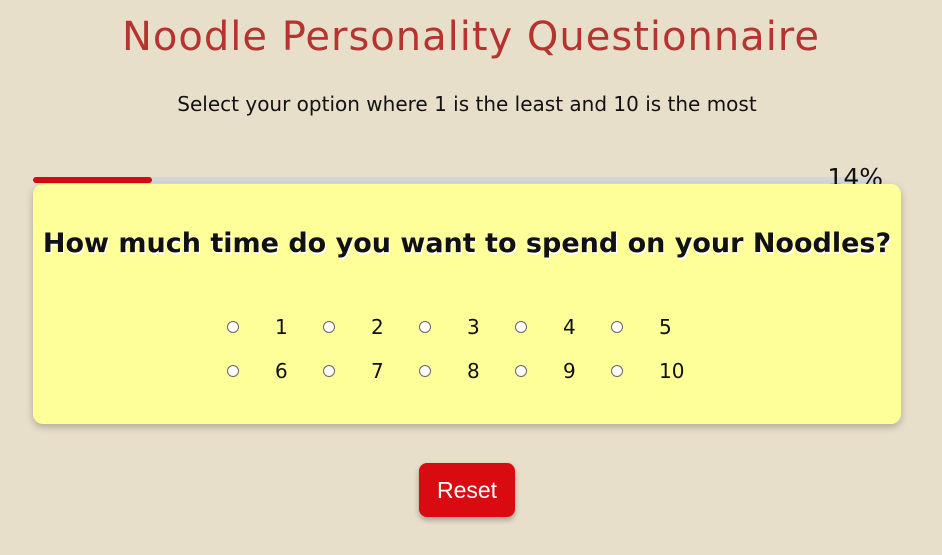 This screenshot has height=555, width=942. What do you see at coordinates (672, 371) in the screenshot?
I see `option-label: 10` at bounding box center [672, 371].